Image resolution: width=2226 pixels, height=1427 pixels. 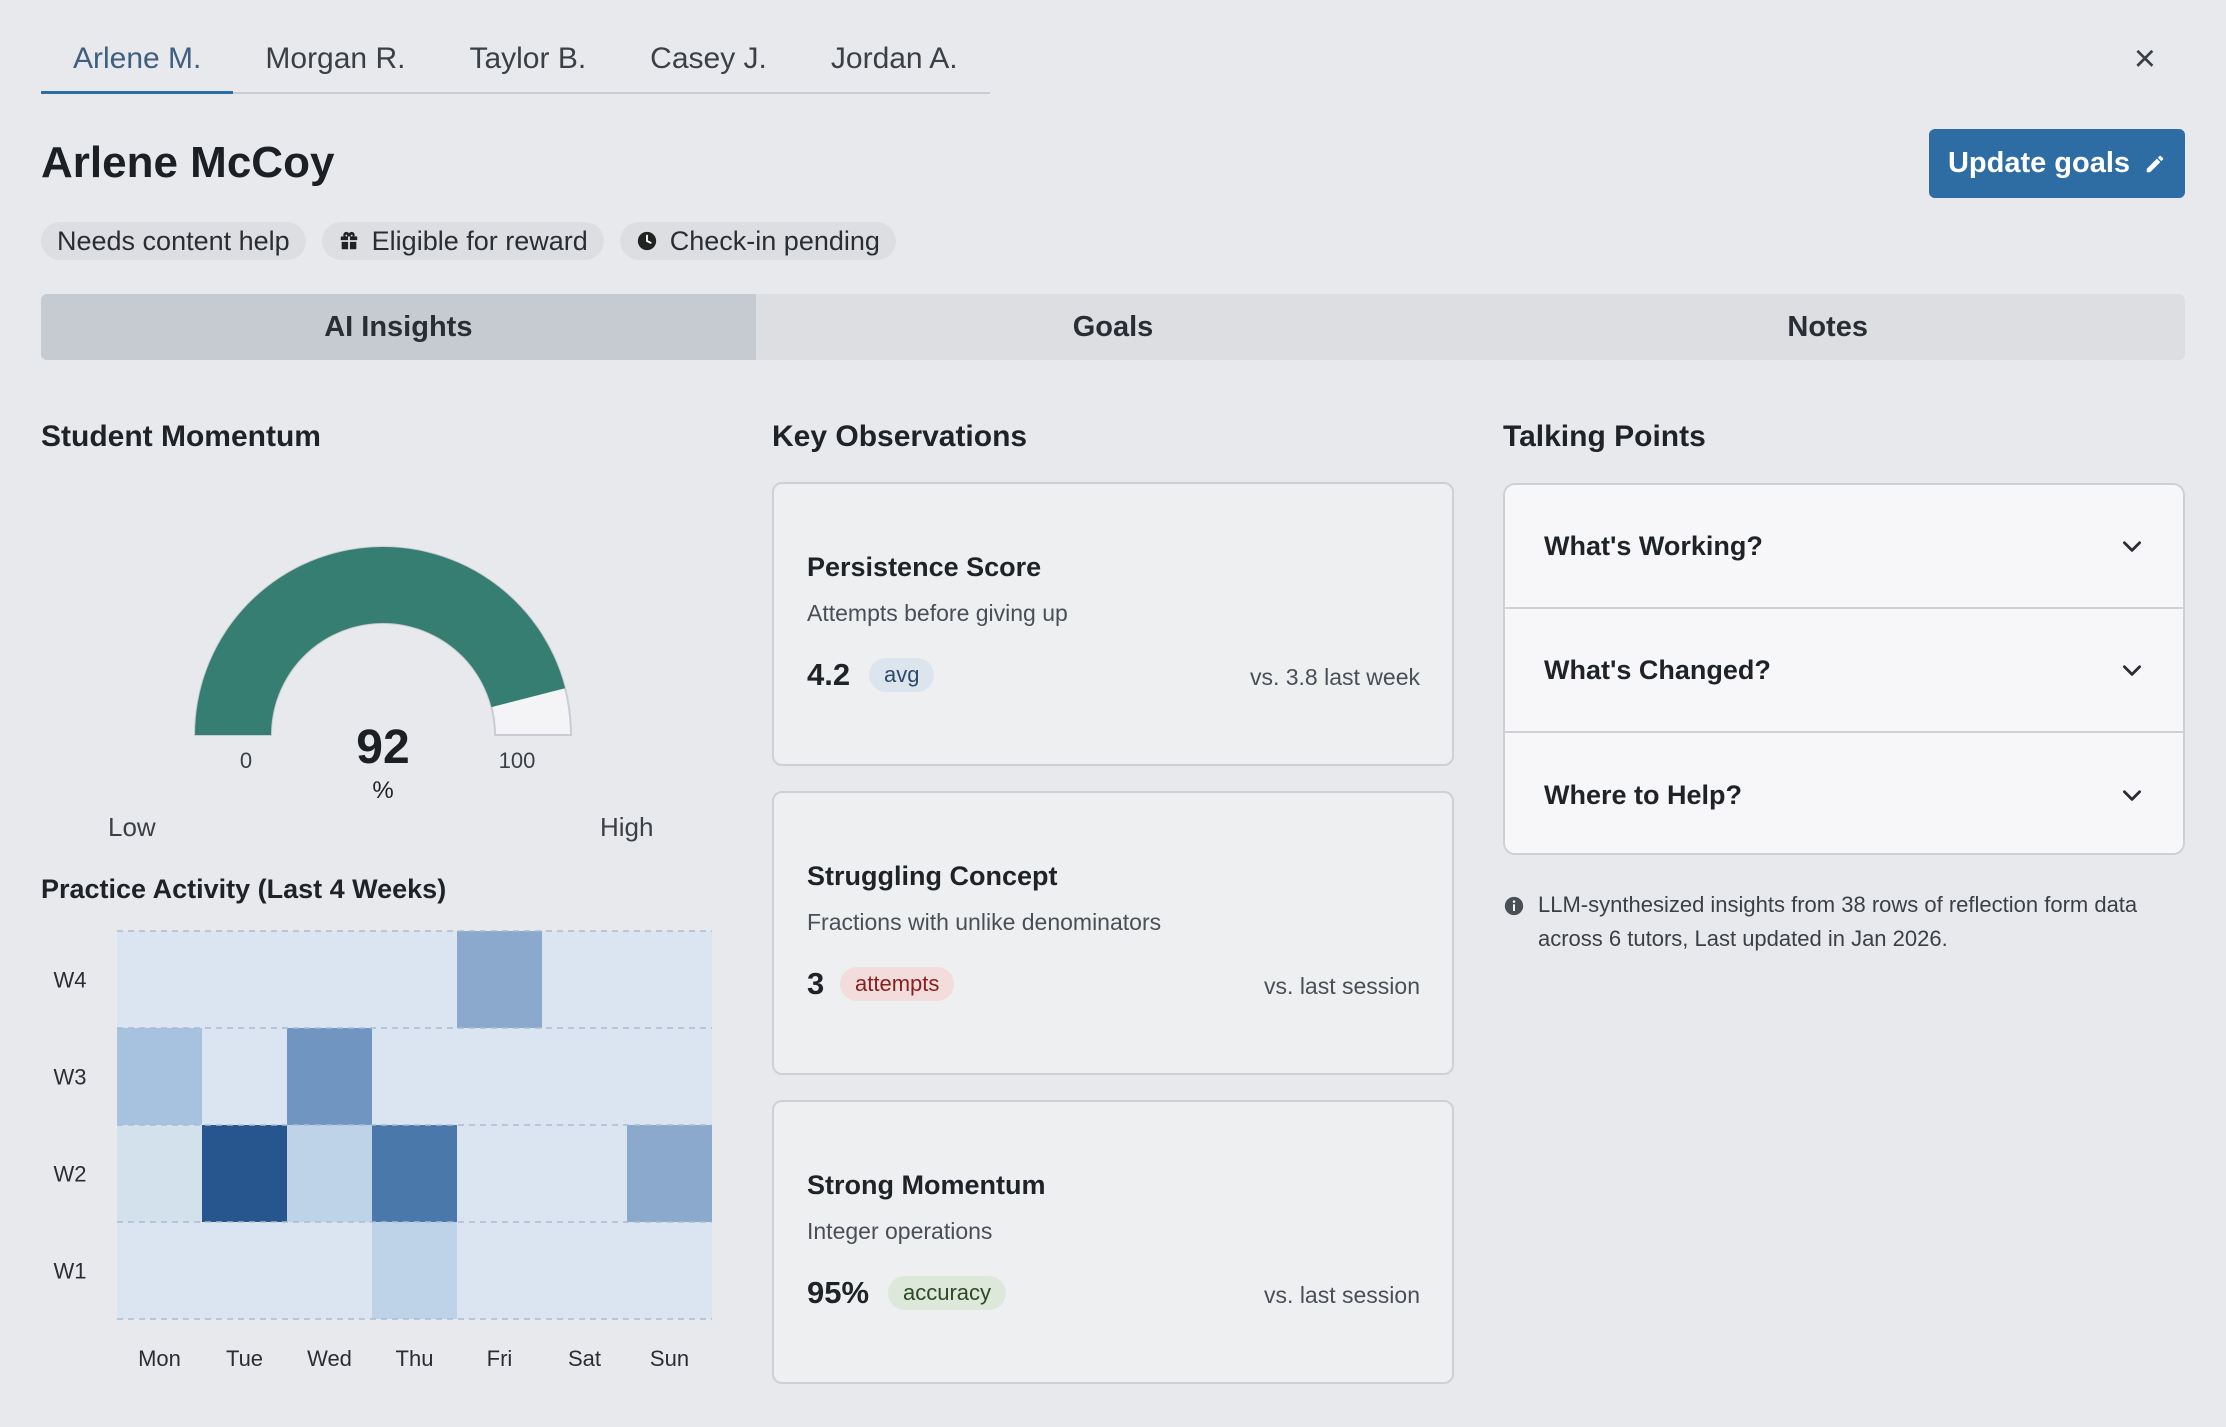 What do you see at coordinates (829, 674) in the screenshot?
I see `observation-value: 4.2` at bounding box center [829, 674].